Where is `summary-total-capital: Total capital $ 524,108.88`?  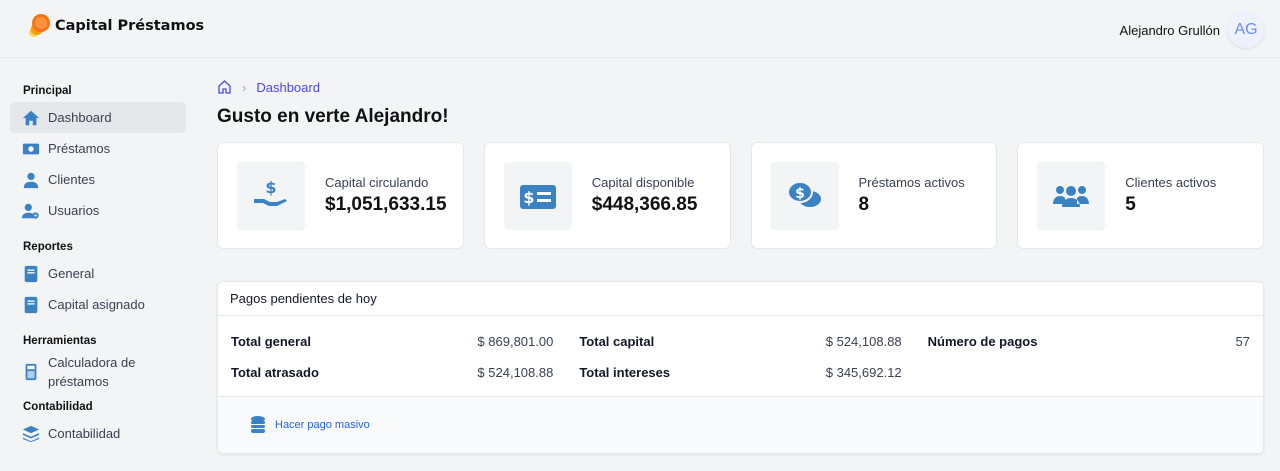
summary-total-capital: Total capital $ 524,108.88 is located at coordinates (740, 341).